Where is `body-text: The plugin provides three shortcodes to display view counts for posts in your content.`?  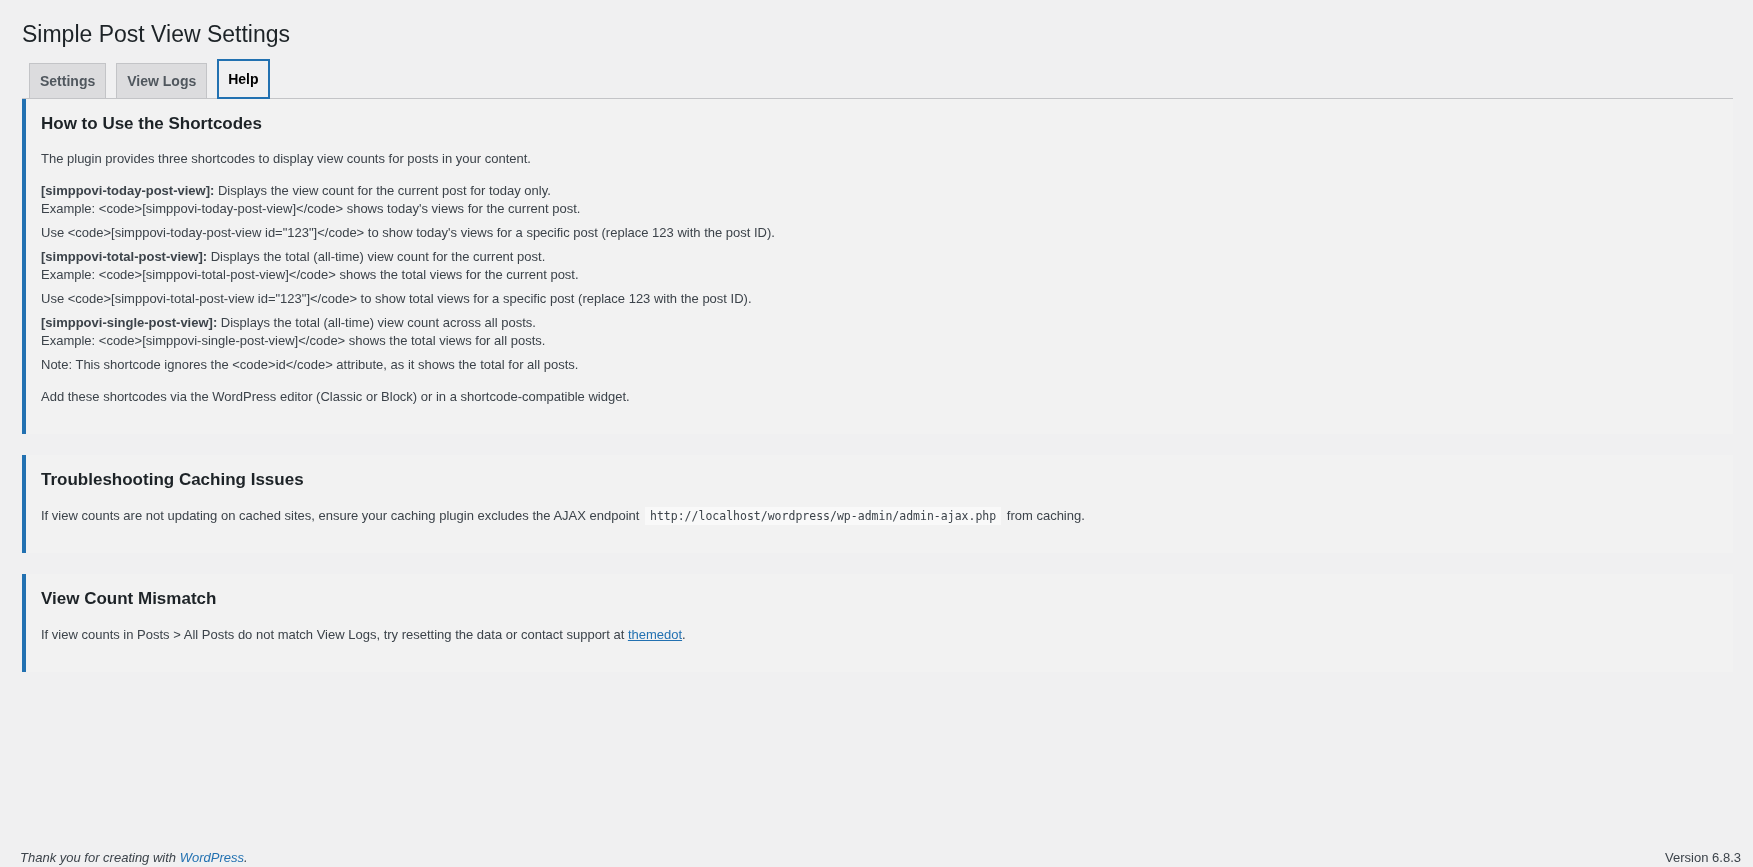 body-text: The plugin provides three shortcodes to display view counts for posts in your content. is located at coordinates (286, 159).